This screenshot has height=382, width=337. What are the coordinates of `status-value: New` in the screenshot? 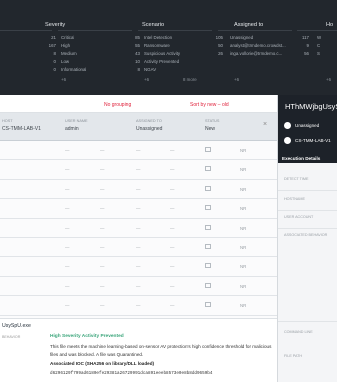 It's located at (210, 129).